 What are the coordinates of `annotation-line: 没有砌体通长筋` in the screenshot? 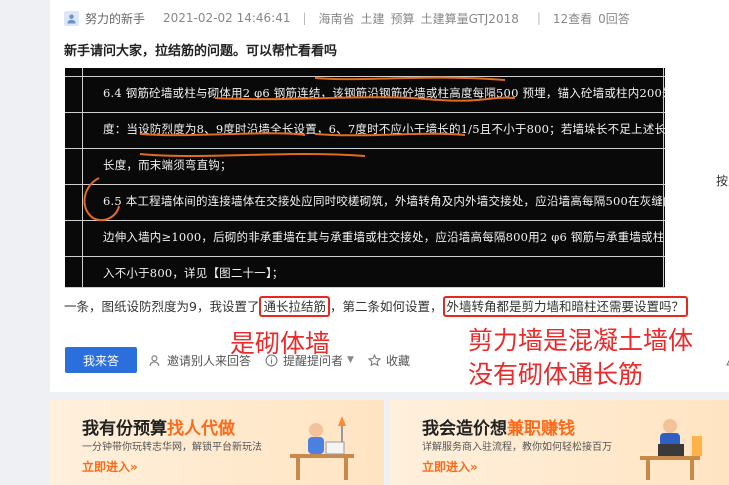 It's located at (556, 374).